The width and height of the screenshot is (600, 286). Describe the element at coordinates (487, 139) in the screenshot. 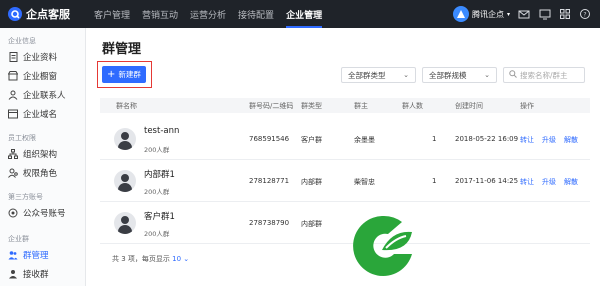

I see `created-time: 2018-05-22 16:09` at that location.